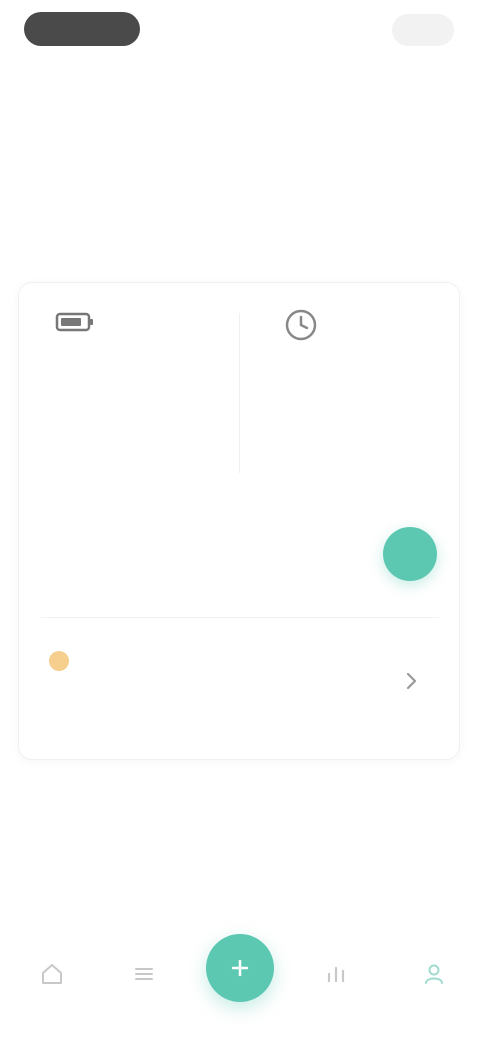  I want to click on bottom-nav, so click(240, 975).